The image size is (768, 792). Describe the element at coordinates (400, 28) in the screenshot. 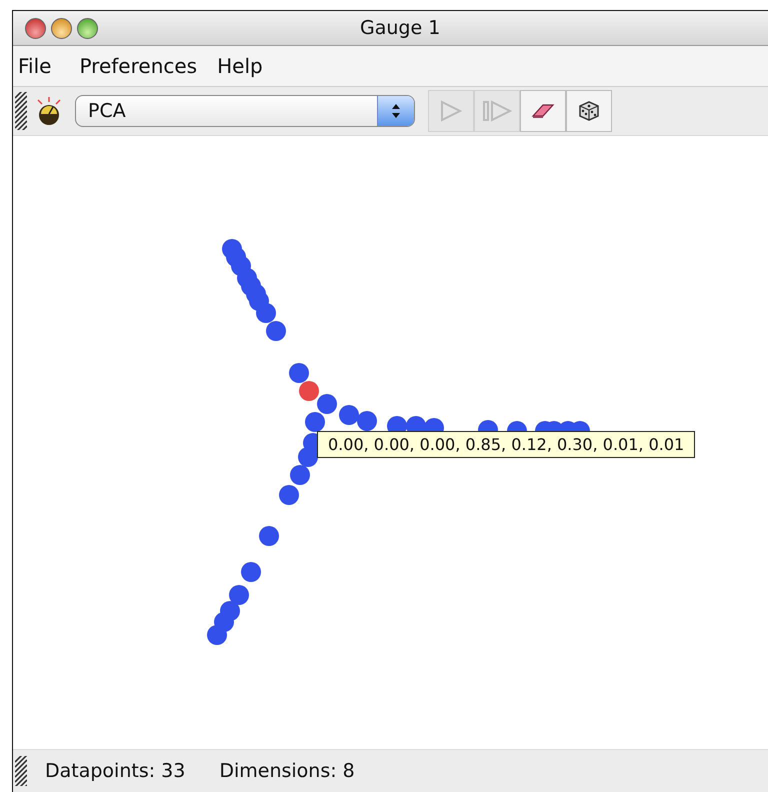

I see `window-title: Gauge 1` at that location.